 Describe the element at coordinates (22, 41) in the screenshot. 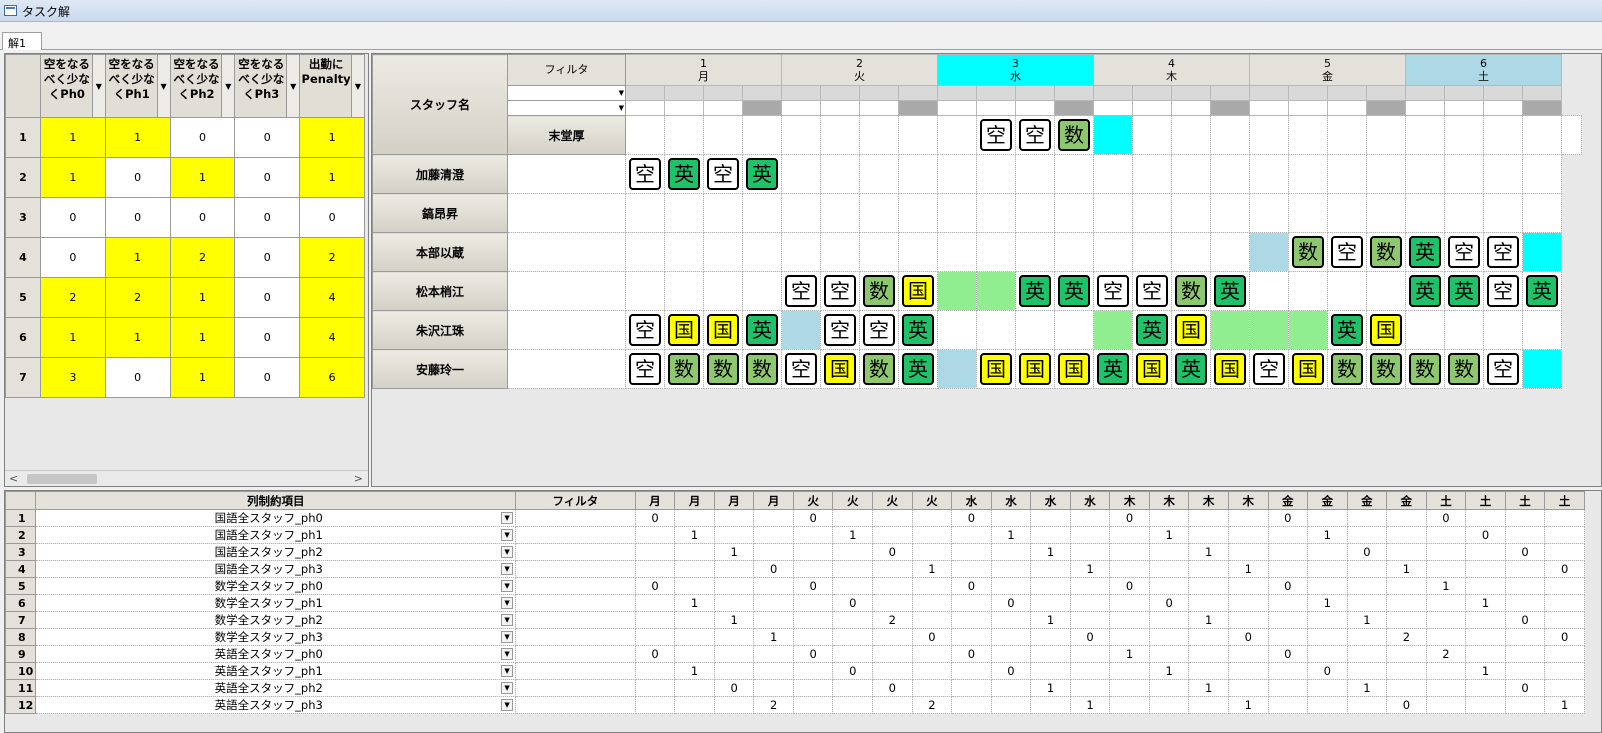

I see `tab-solution-1: 解1` at that location.